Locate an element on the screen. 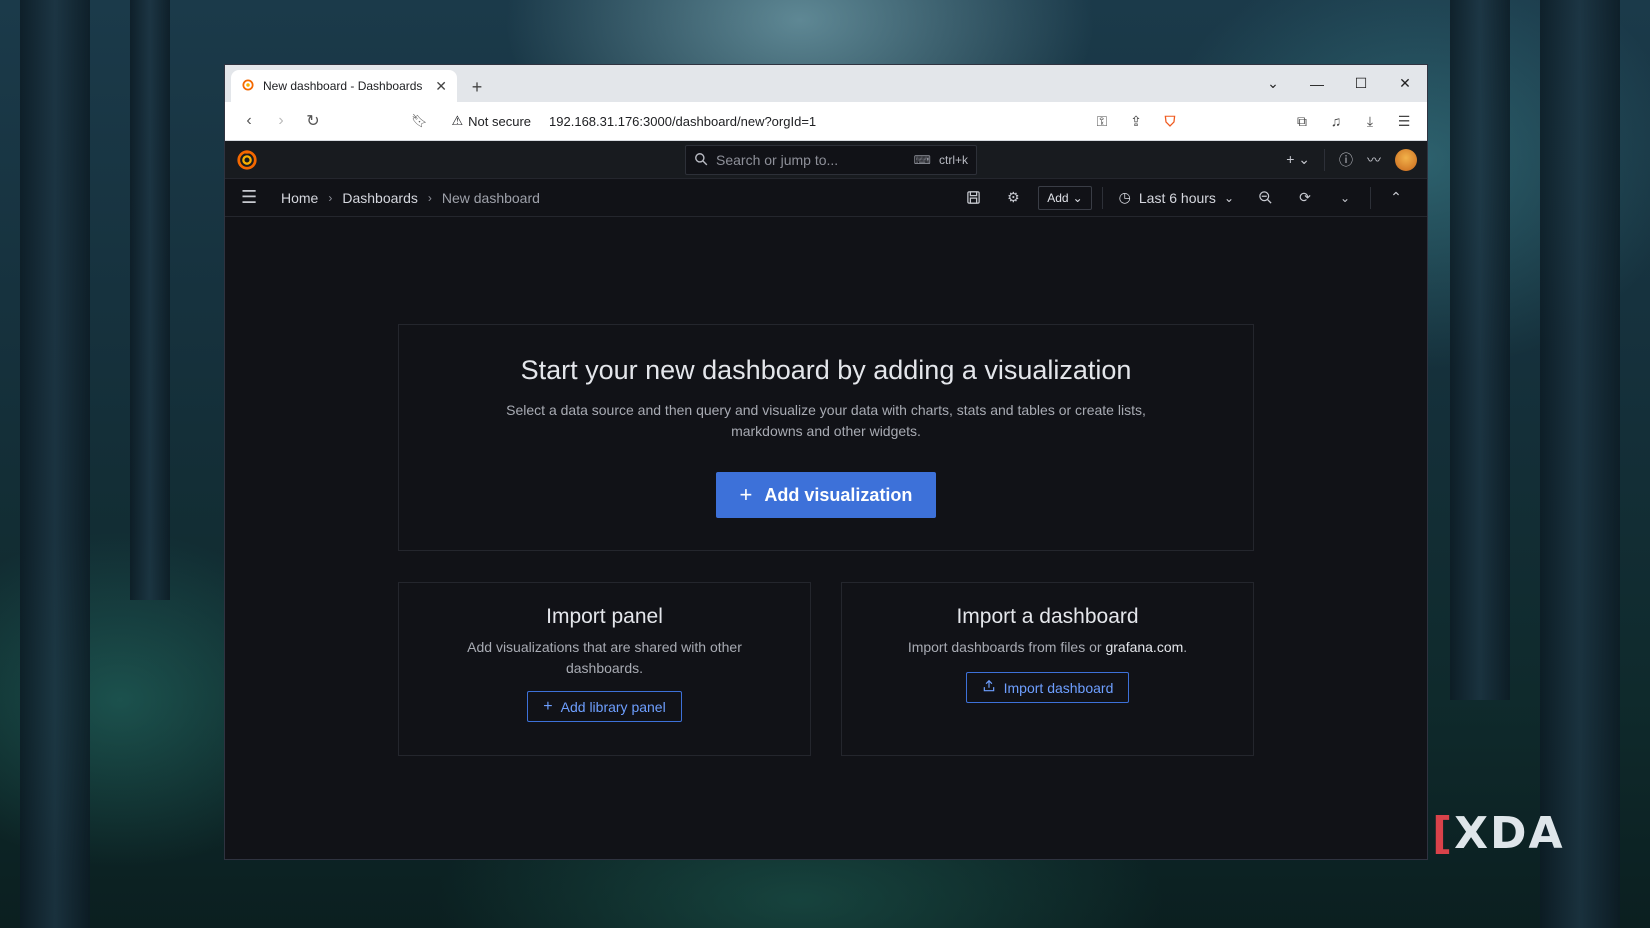  toolbar-actions: ⚙ Add ⌄ ◷ Last 6 hours ⌄ ⟳ ⌄ ⌃ is located at coordinates (1184, 198).